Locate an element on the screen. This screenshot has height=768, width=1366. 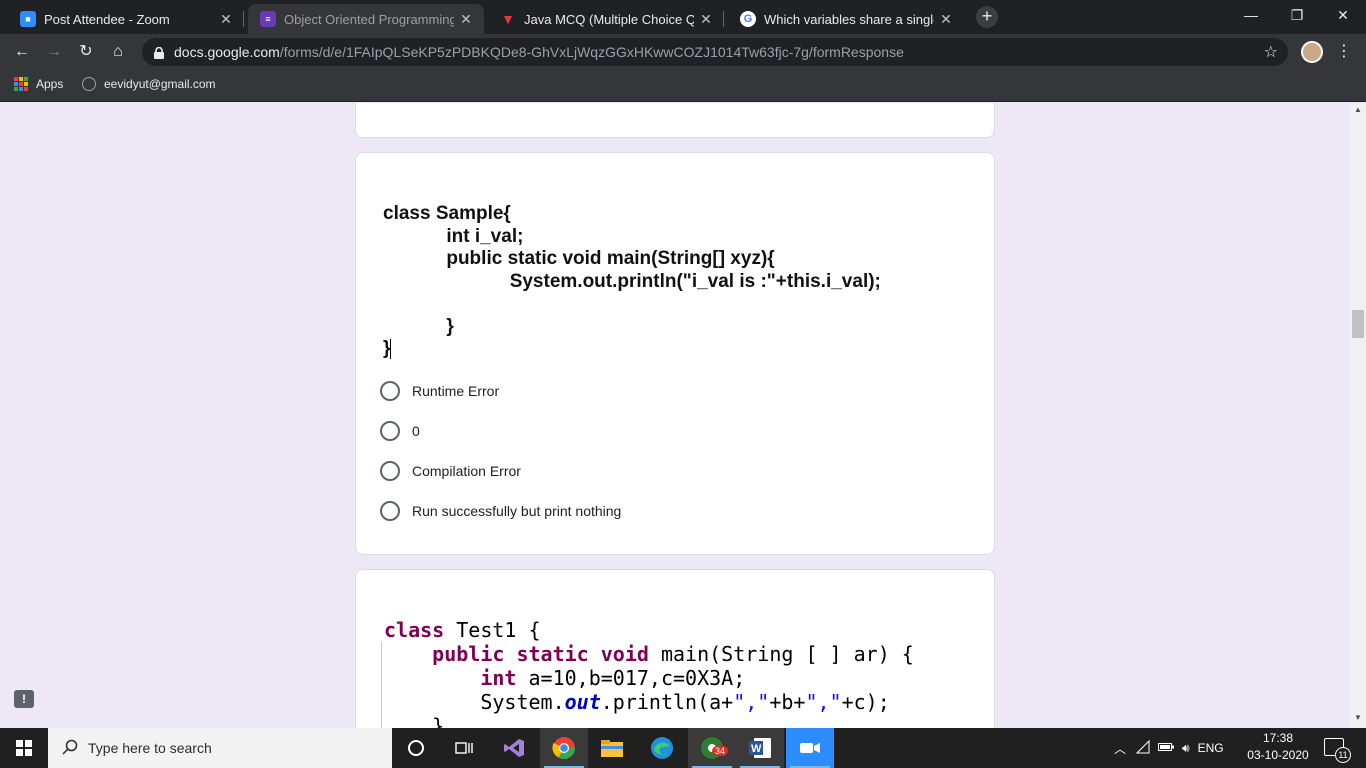
option-runtime-error: Runtime Error is located at coordinates (439, 391).